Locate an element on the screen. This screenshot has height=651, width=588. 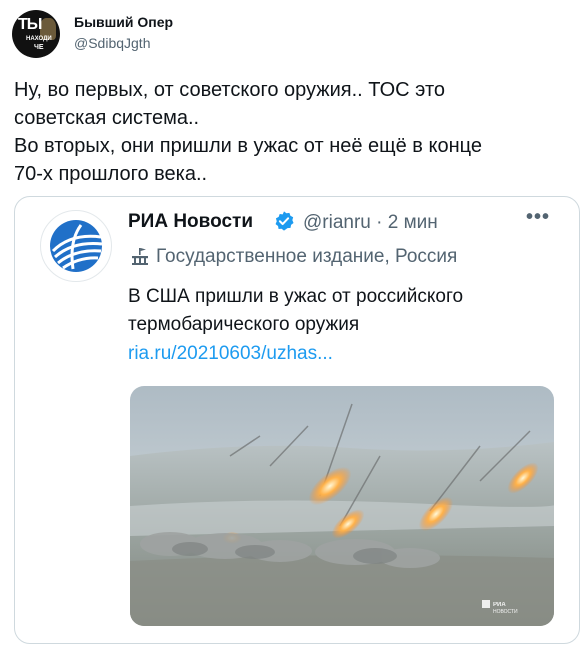
author-handle: @SdibqJgth is located at coordinates (112, 43).